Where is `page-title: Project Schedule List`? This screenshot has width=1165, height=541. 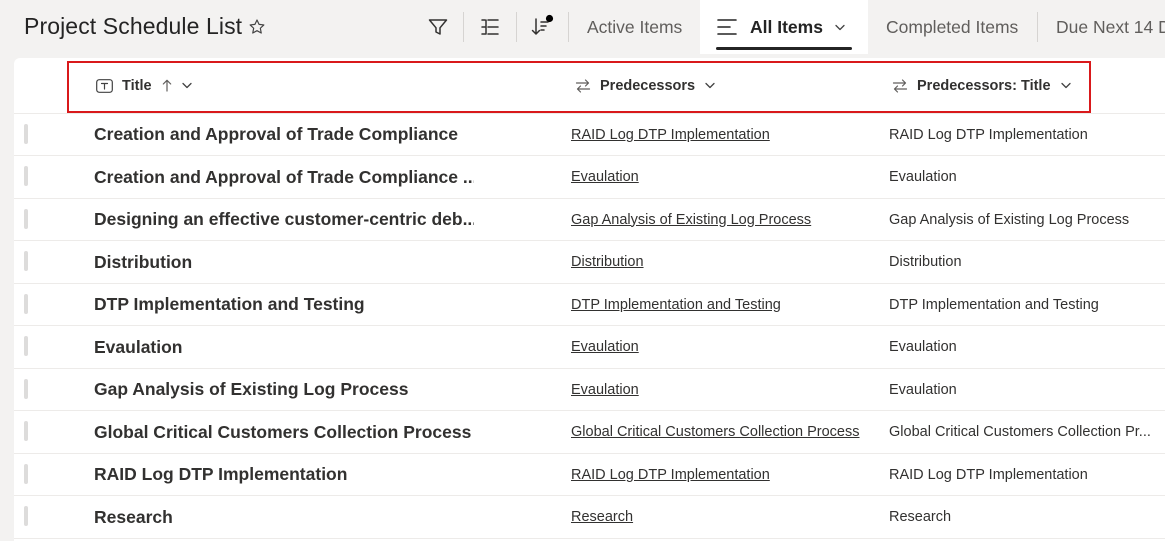 page-title: Project Schedule List is located at coordinates (133, 26).